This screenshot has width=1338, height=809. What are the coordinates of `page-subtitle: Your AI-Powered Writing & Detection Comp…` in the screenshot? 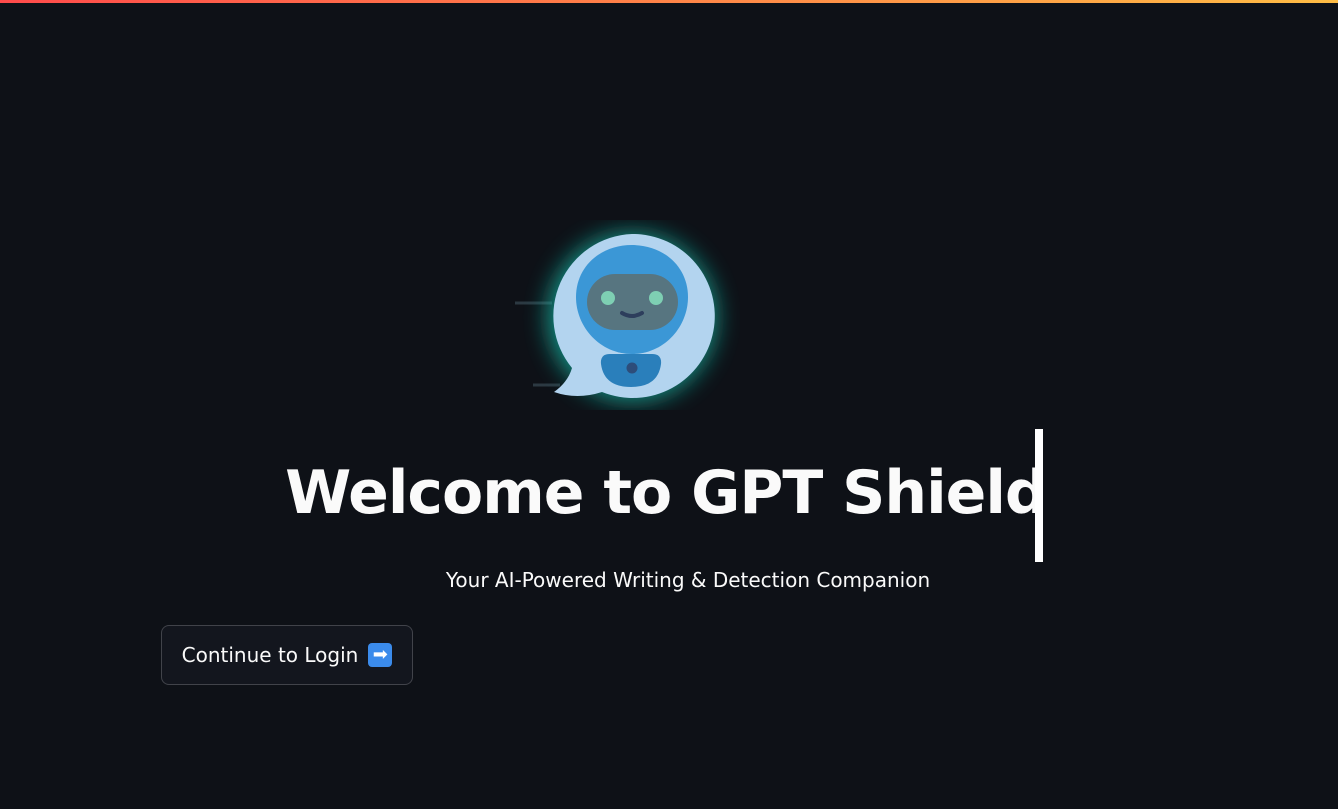 It's located at (688, 580).